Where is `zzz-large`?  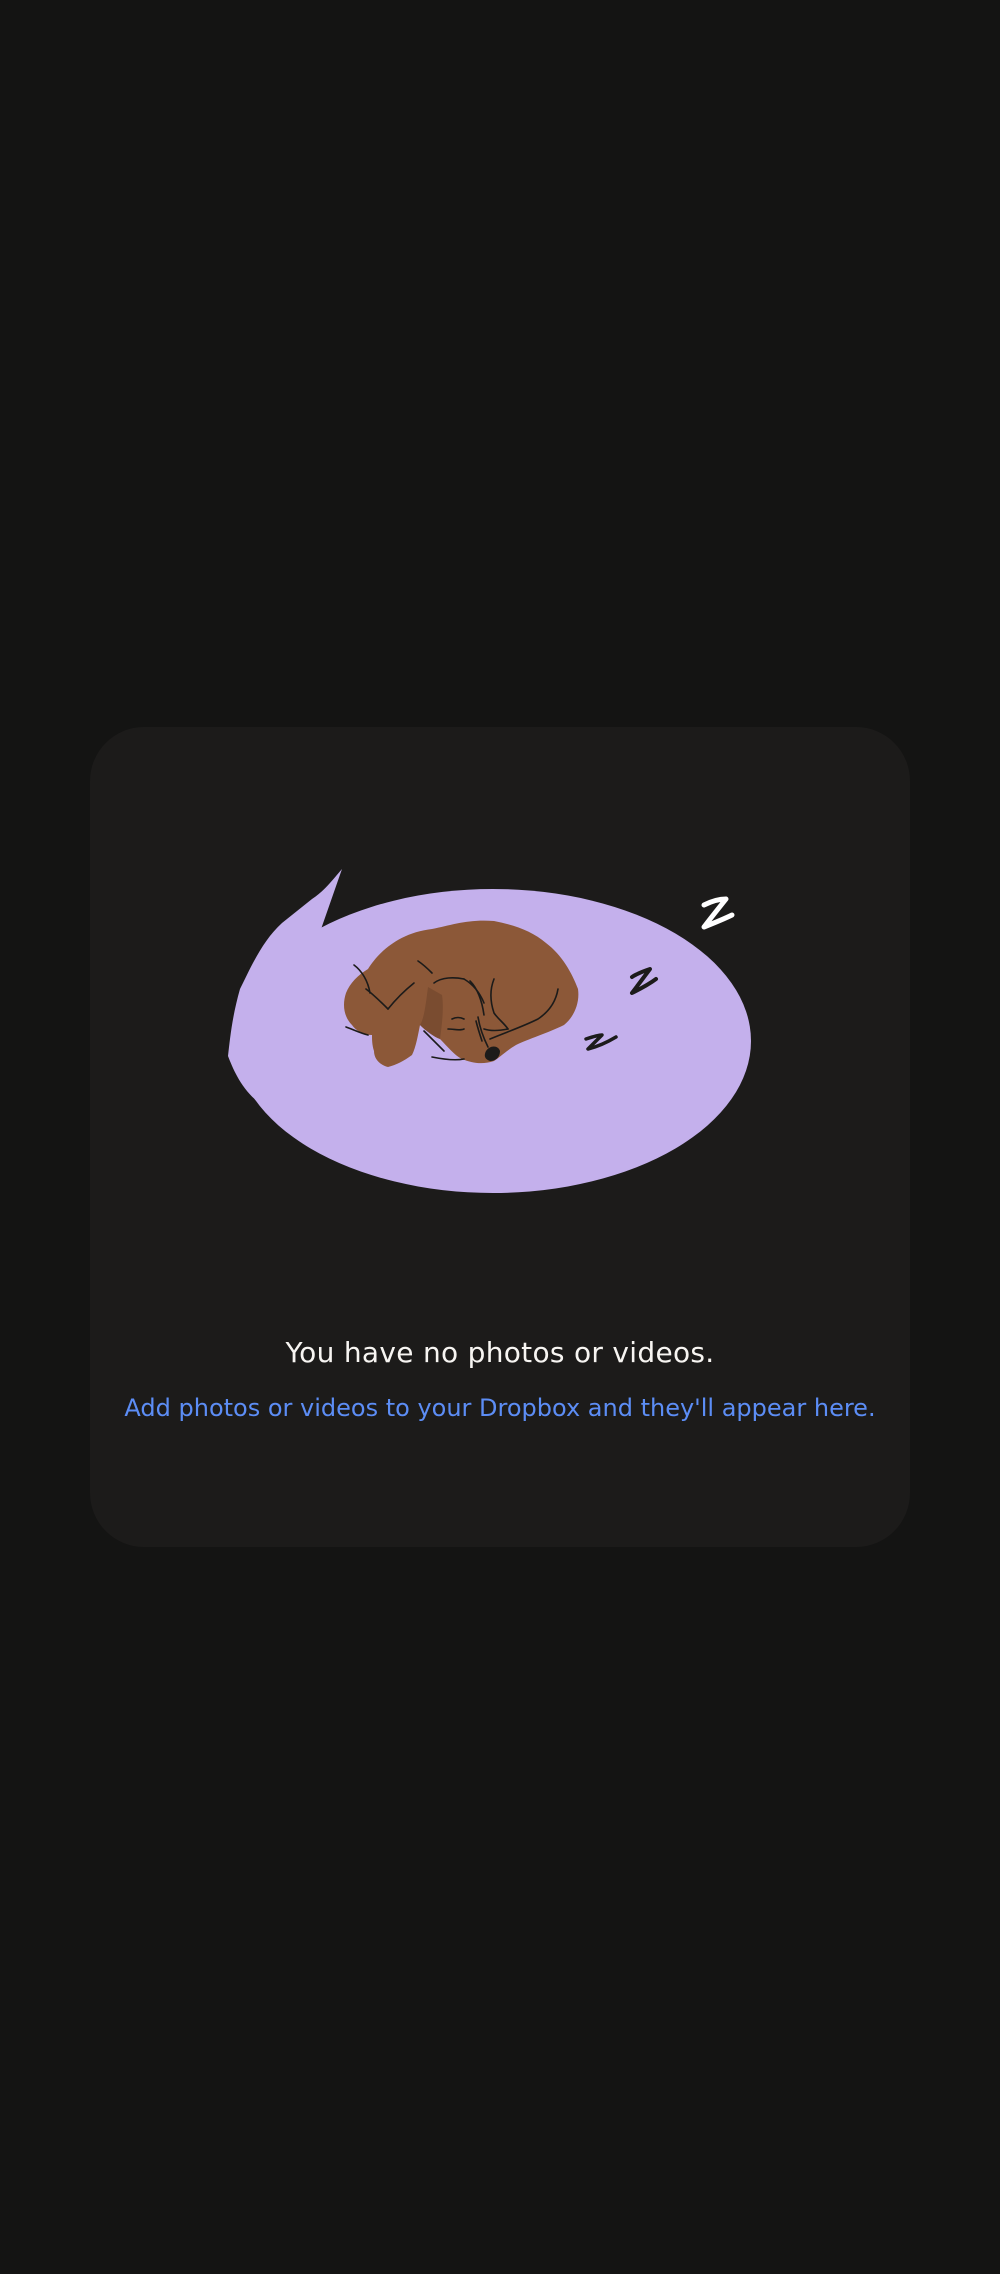
zzz-large is located at coordinates (718, 913).